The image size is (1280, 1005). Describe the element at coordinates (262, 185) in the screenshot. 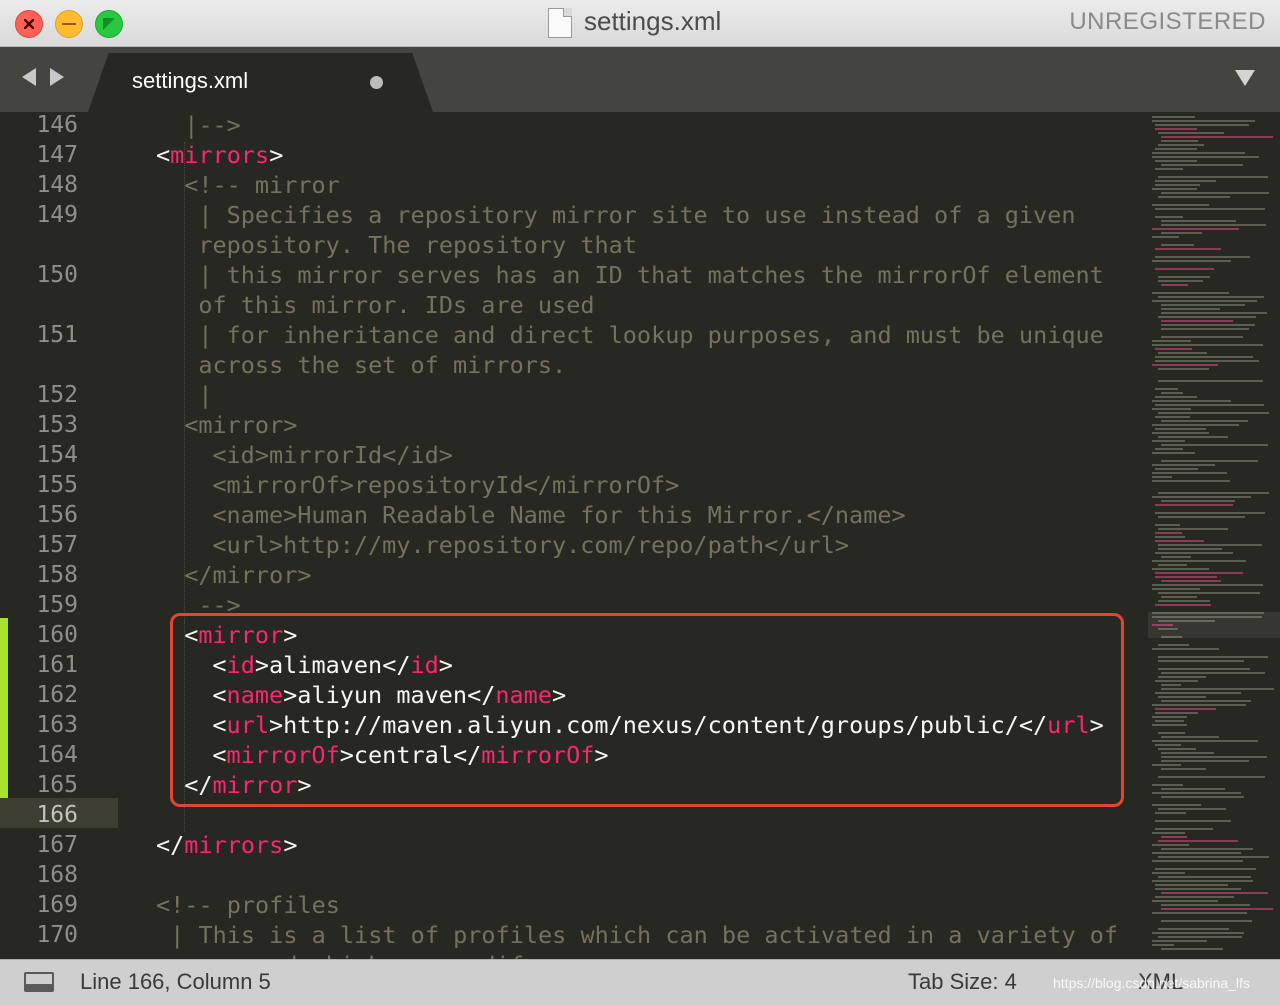

I see `code-line: <!-- mirror` at that location.